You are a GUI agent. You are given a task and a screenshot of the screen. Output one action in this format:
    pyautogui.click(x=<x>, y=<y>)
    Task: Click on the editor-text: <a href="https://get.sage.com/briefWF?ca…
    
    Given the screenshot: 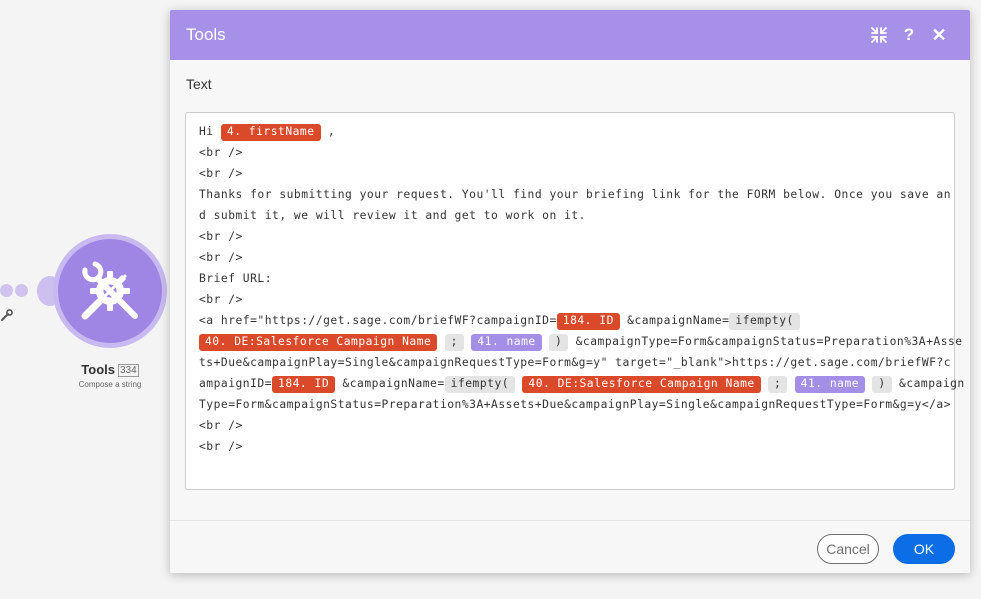 What is the action you would take?
    pyautogui.click(x=378, y=320)
    